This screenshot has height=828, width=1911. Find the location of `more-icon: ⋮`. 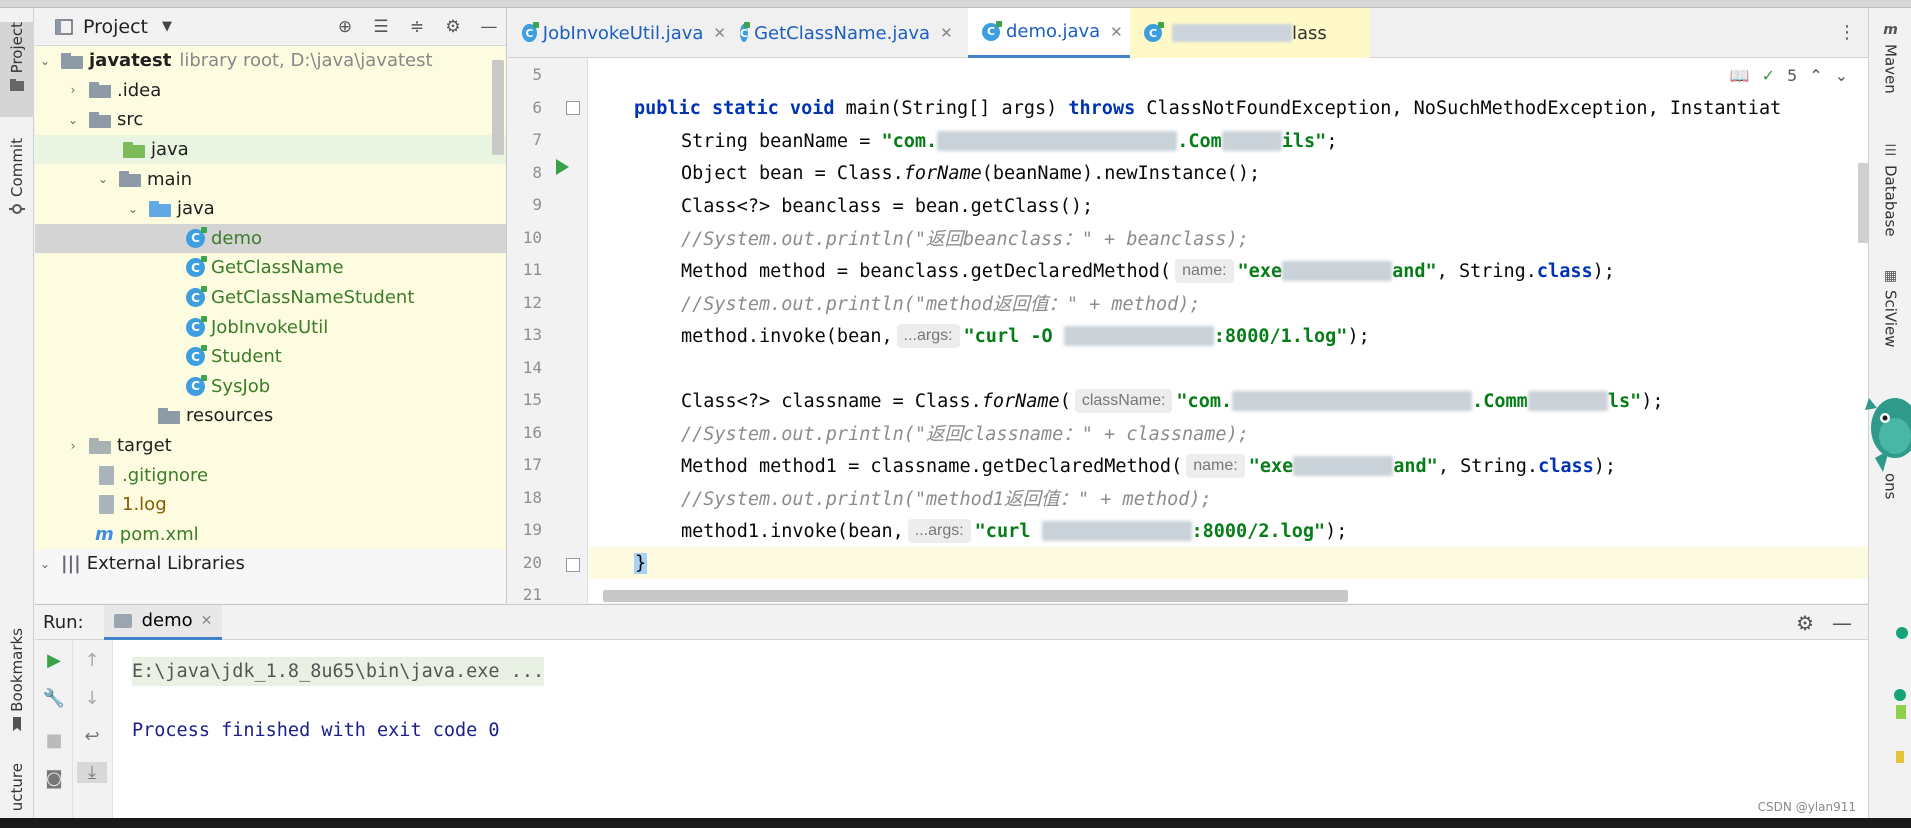

more-icon: ⋮ is located at coordinates (1847, 32).